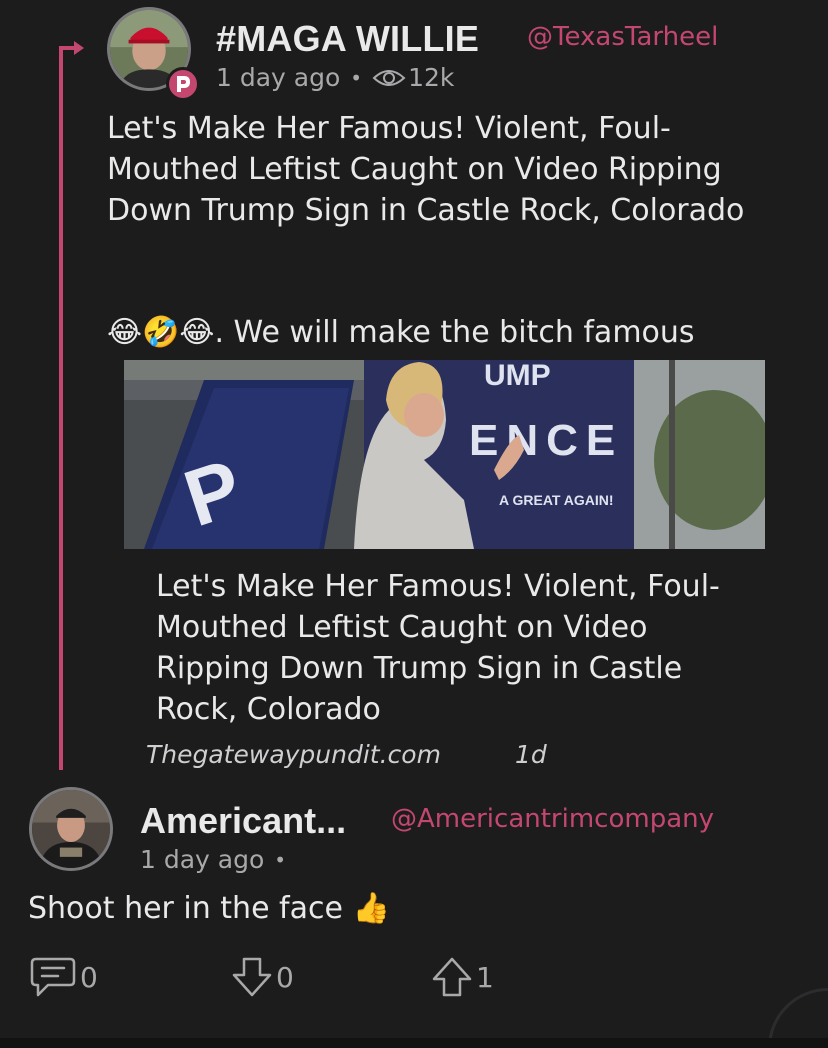 Image resolution: width=828 pixels, height=1048 pixels. Describe the element at coordinates (531, 754) in the screenshot. I see `link-preview-time: 1d` at that location.